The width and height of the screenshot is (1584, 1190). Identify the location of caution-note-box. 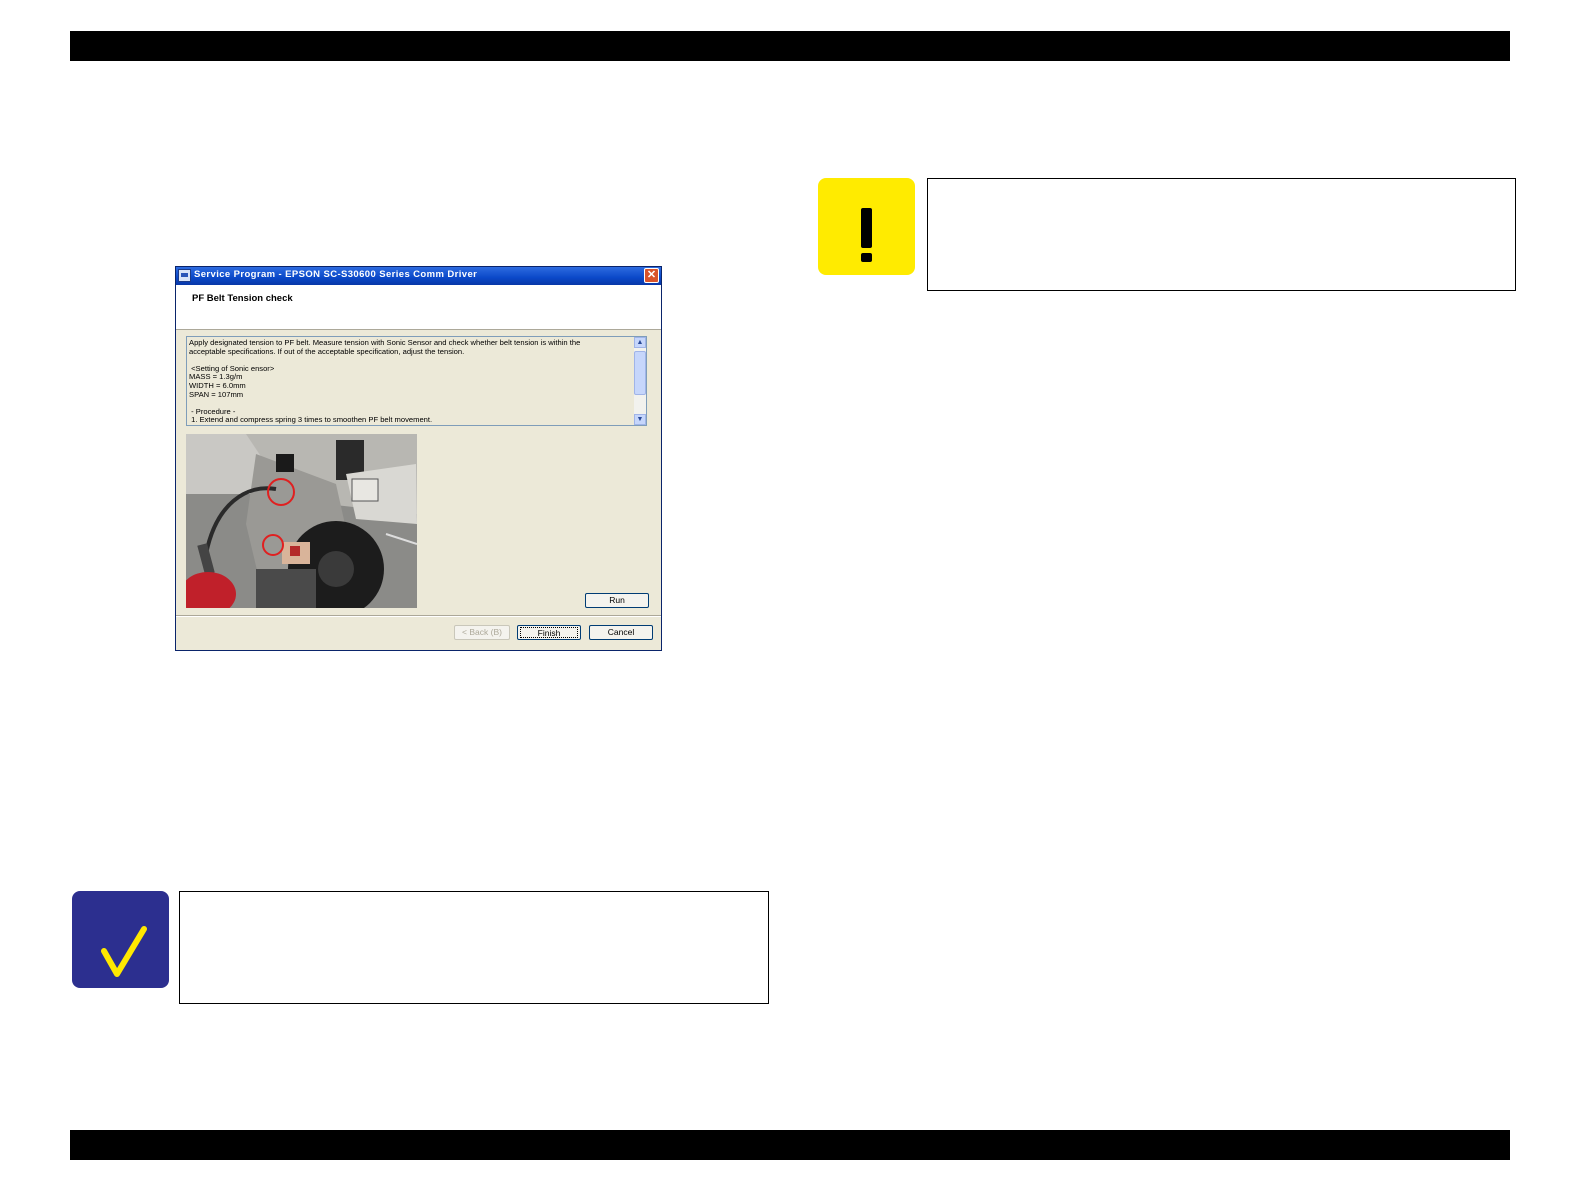
(1221, 234).